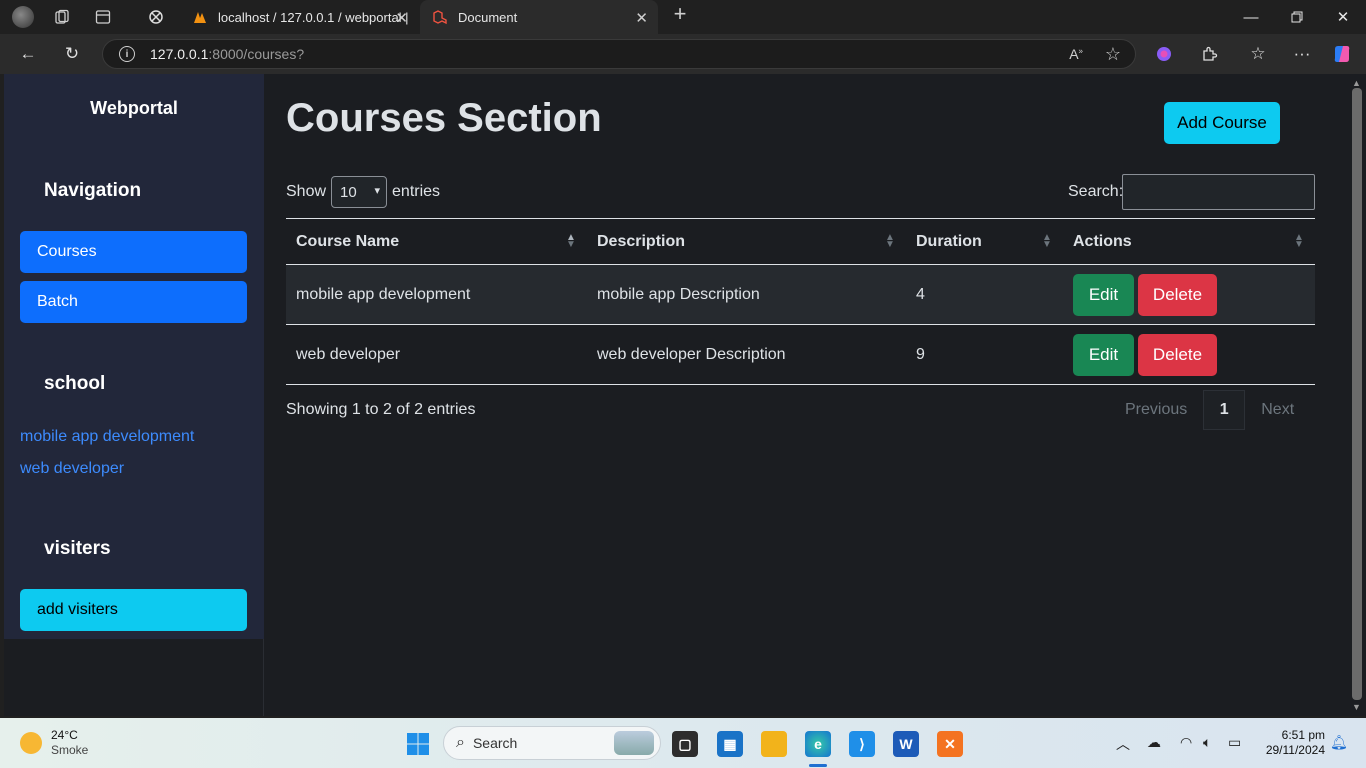 This screenshot has width=1366, height=768. Describe the element at coordinates (23, 17) in the screenshot. I see `profile-avatar-icon` at that location.